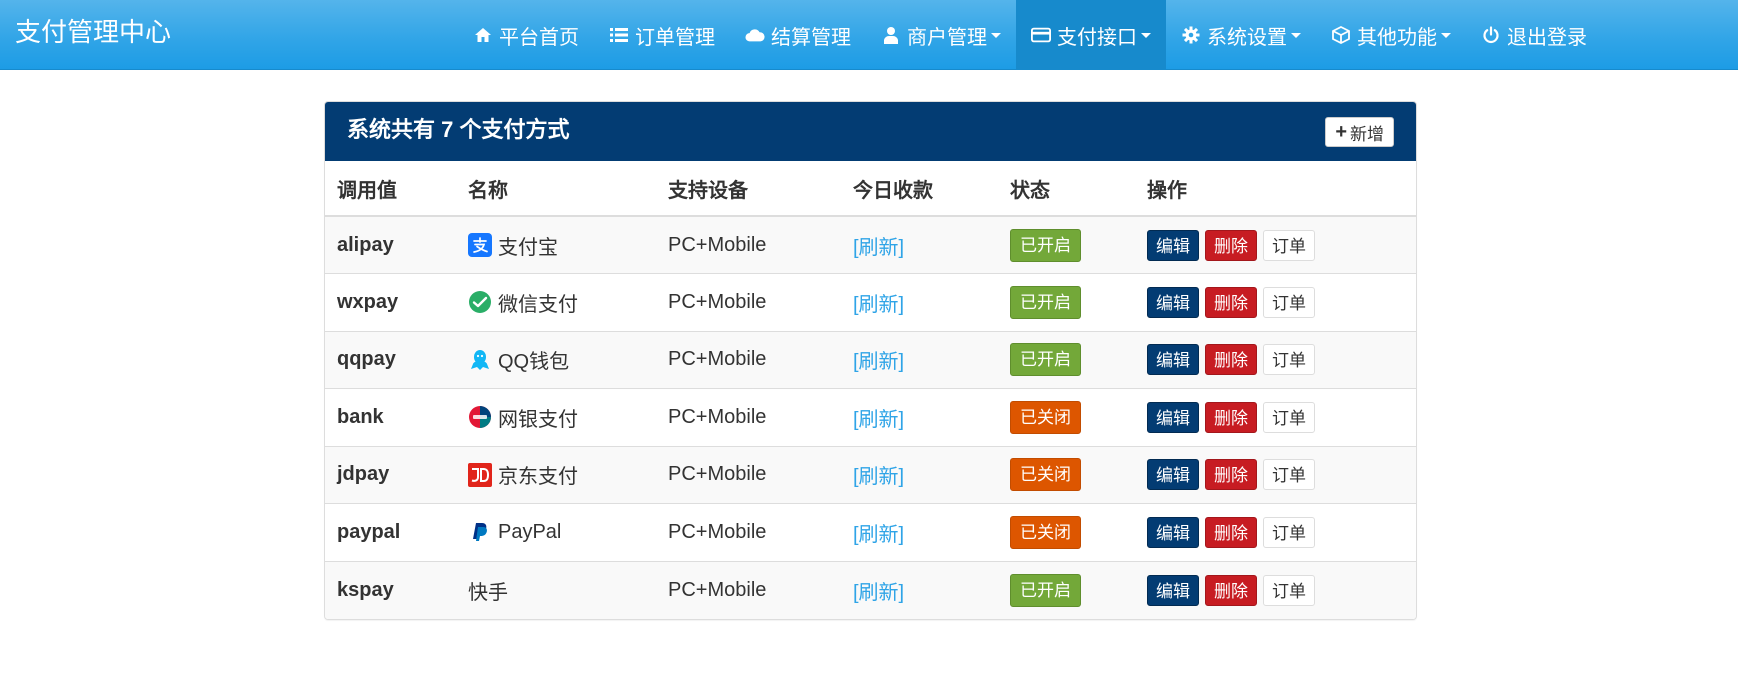 Image resolution: width=1738 pixels, height=694 pixels. What do you see at coordinates (390, 417) in the screenshot?
I see `payment-code: bank` at bounding box center [390, 417].